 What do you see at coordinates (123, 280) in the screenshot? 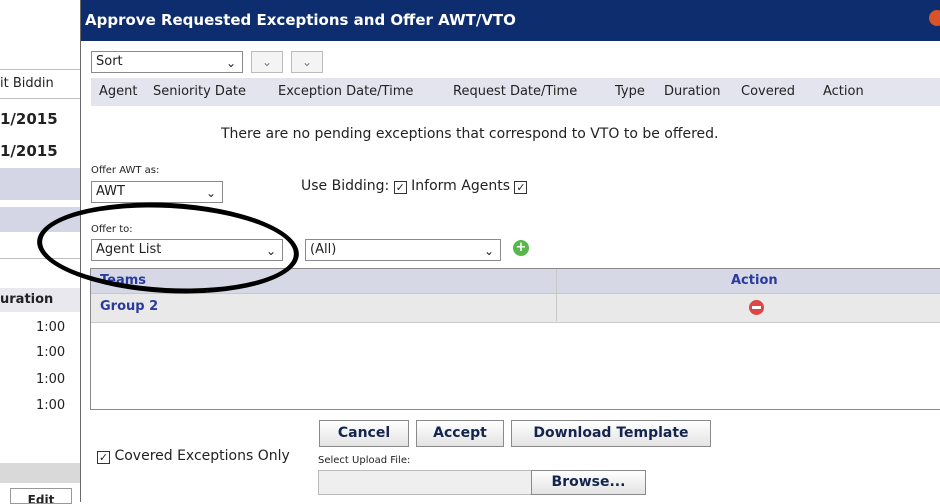
I see `teams-column-header: Teams` at bounding box center [123, 280].